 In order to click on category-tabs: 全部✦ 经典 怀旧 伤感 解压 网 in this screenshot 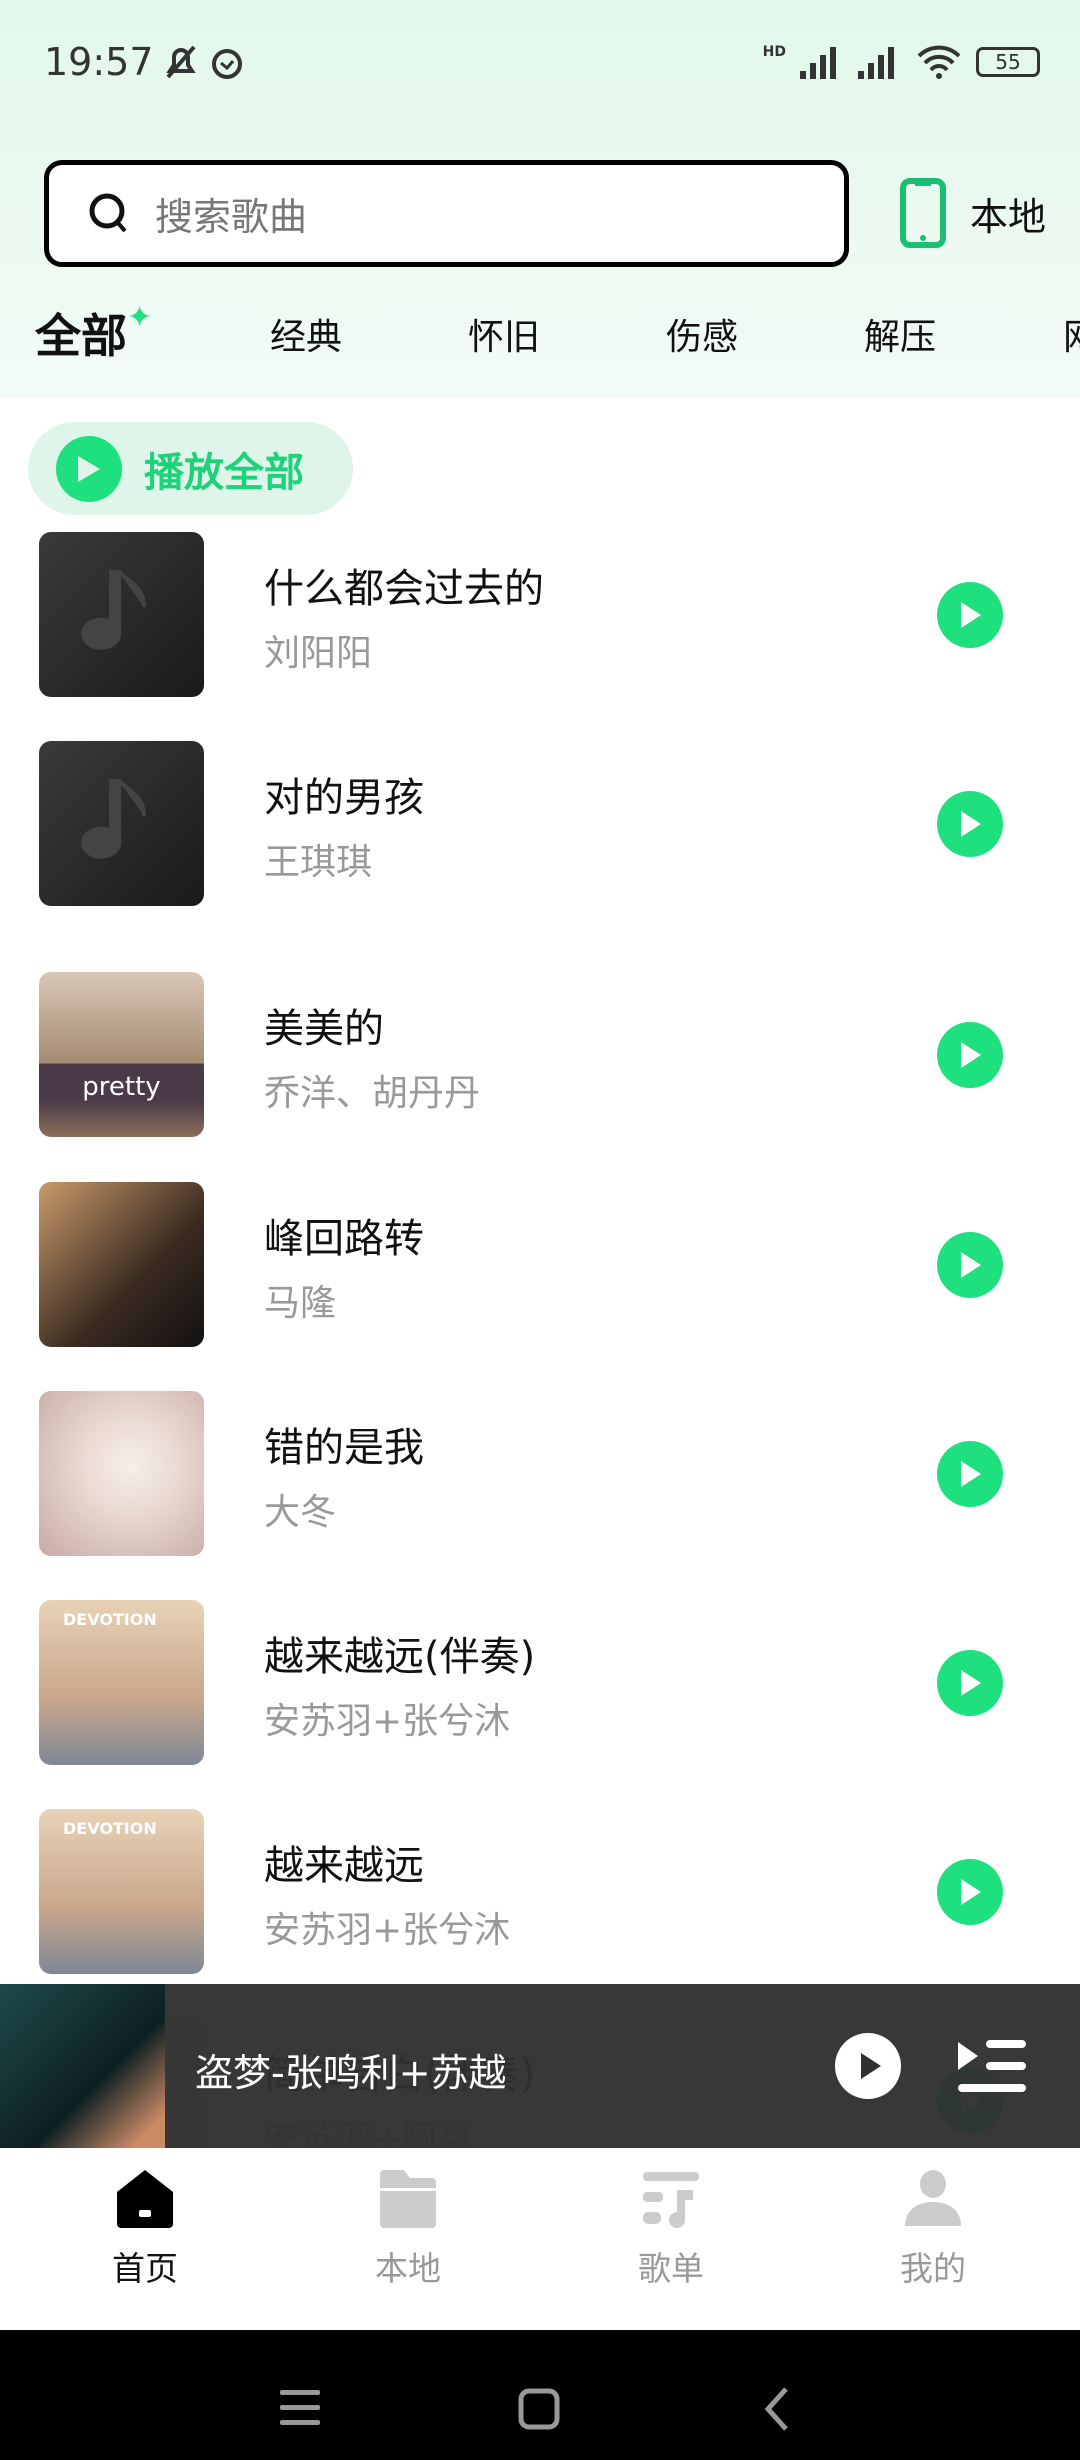, I will do `click(540, 335)`.